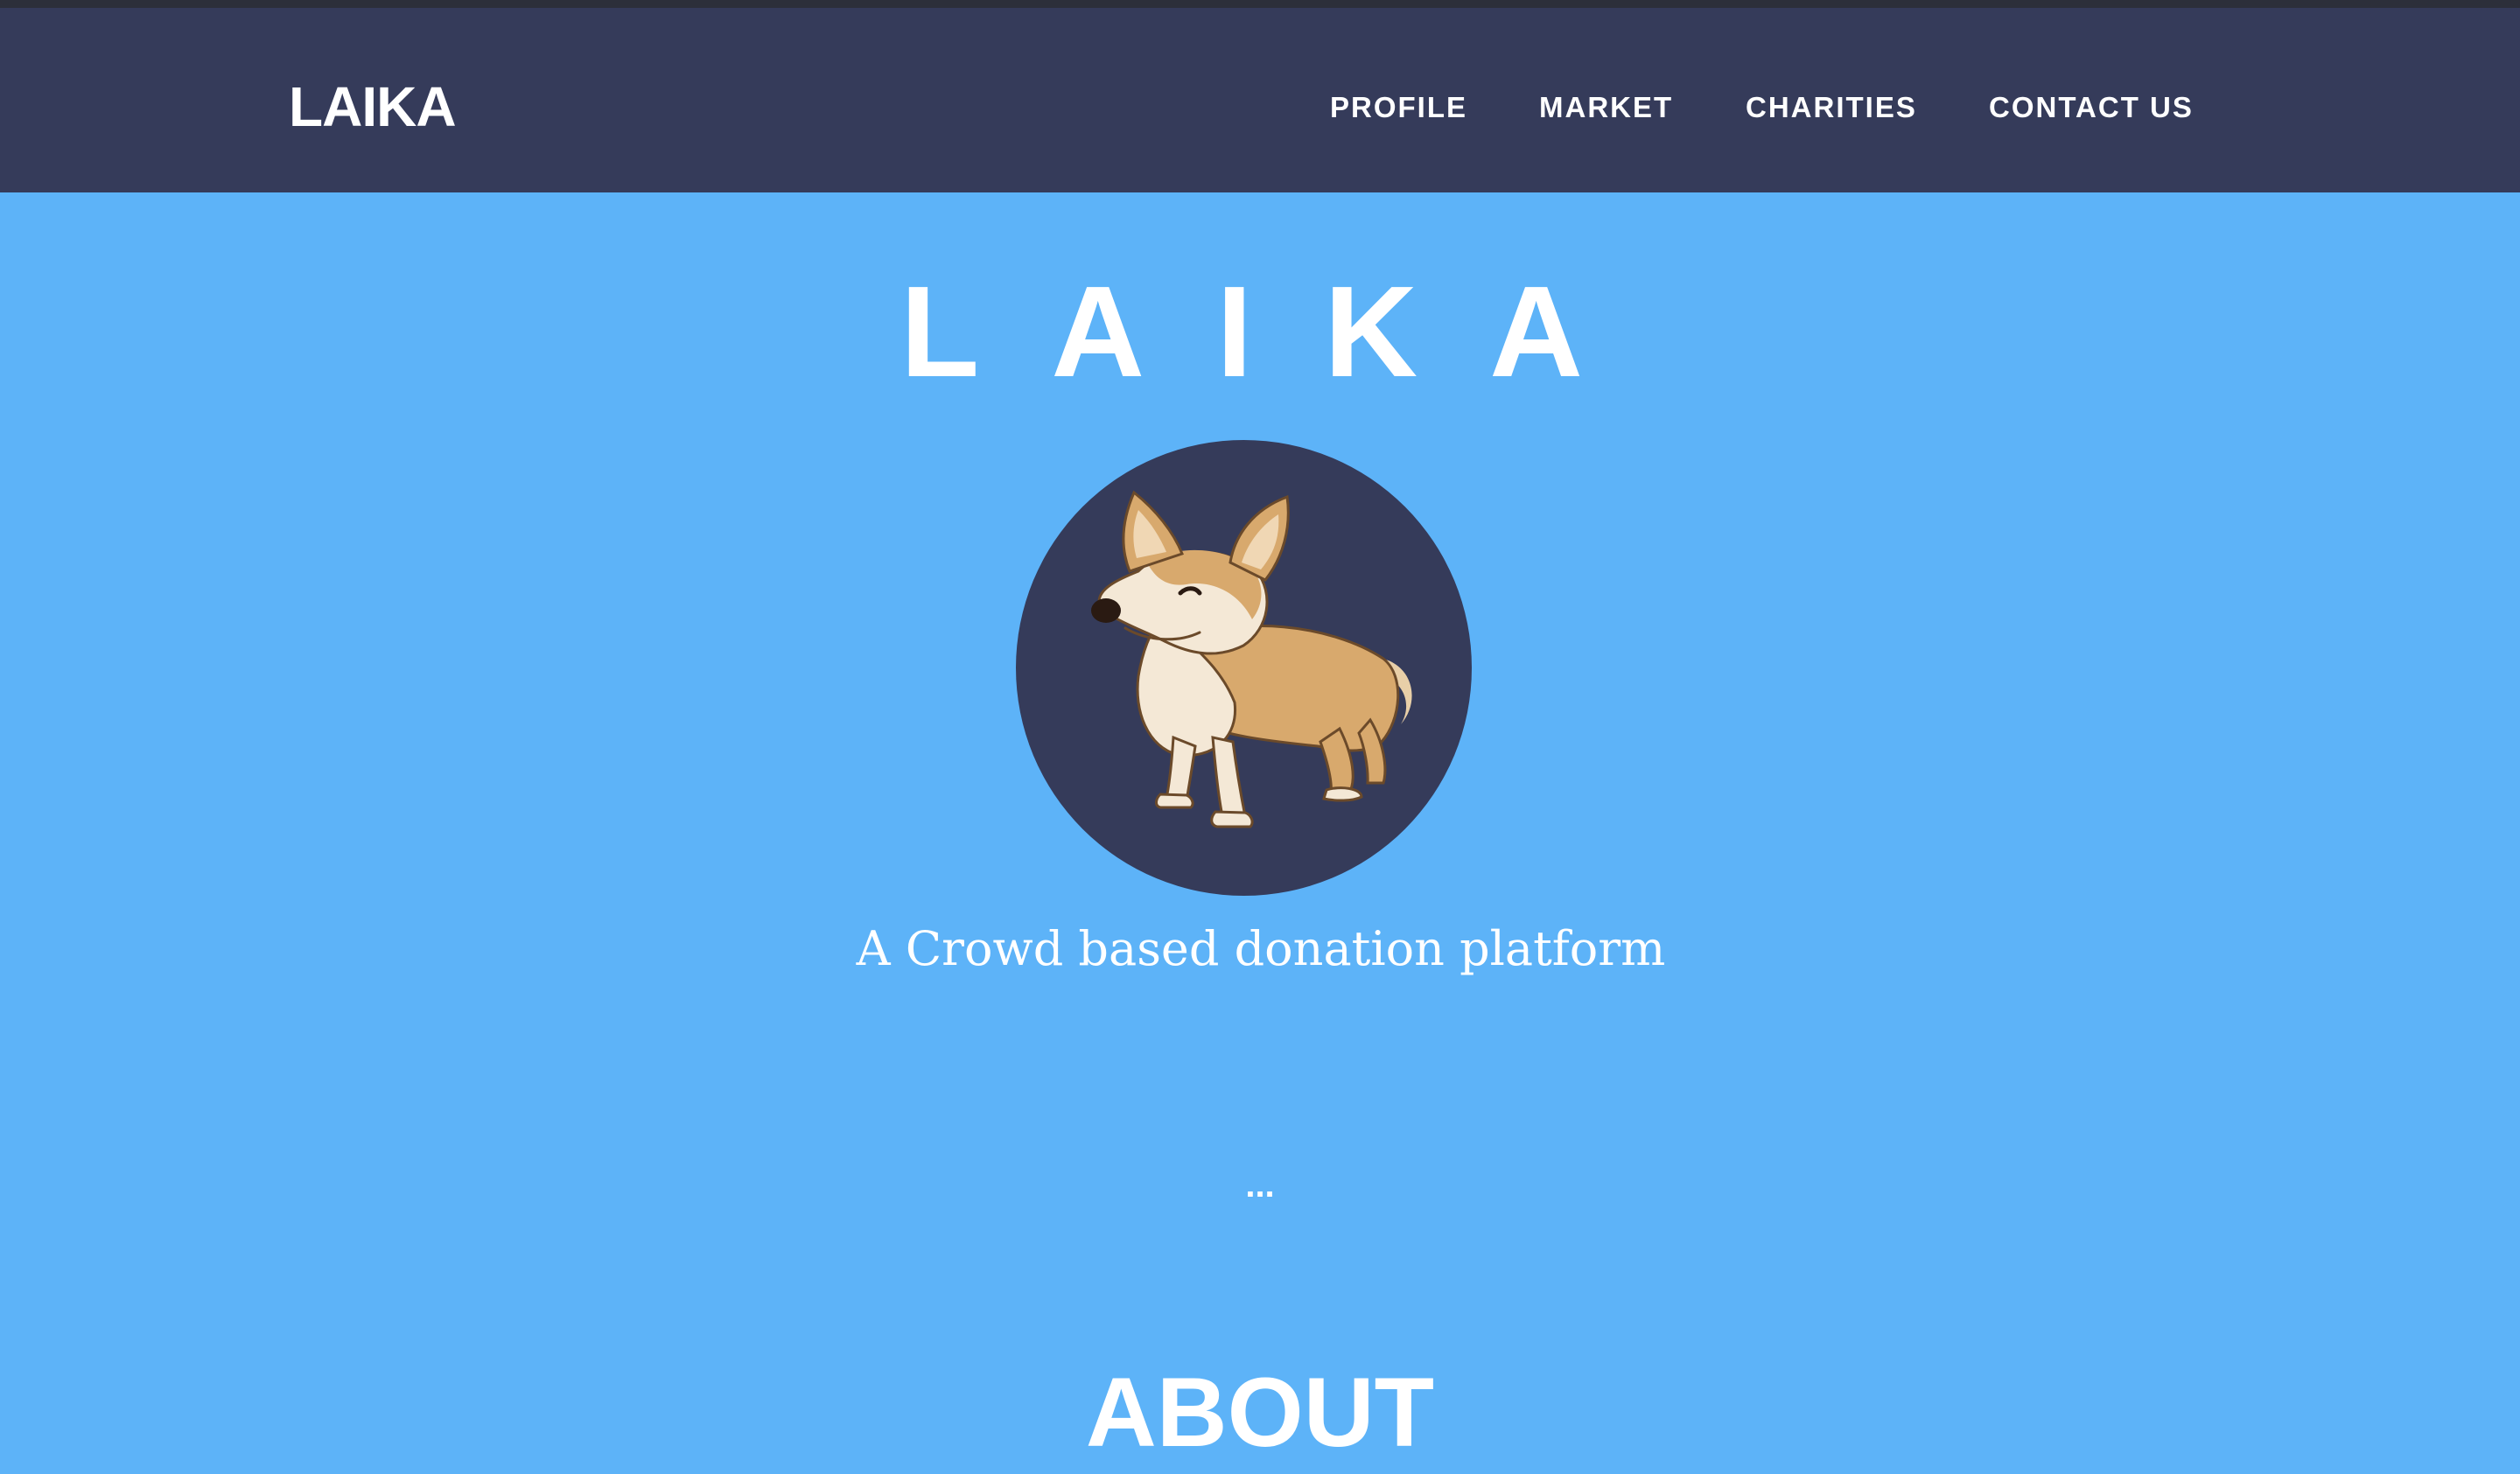 This screenshot has width=2520, height=1474. What do you see at coordinates (1606, 107) in the screenshot?
I see `nav-item-market: MARKET` at bounding box center [1606, 107].